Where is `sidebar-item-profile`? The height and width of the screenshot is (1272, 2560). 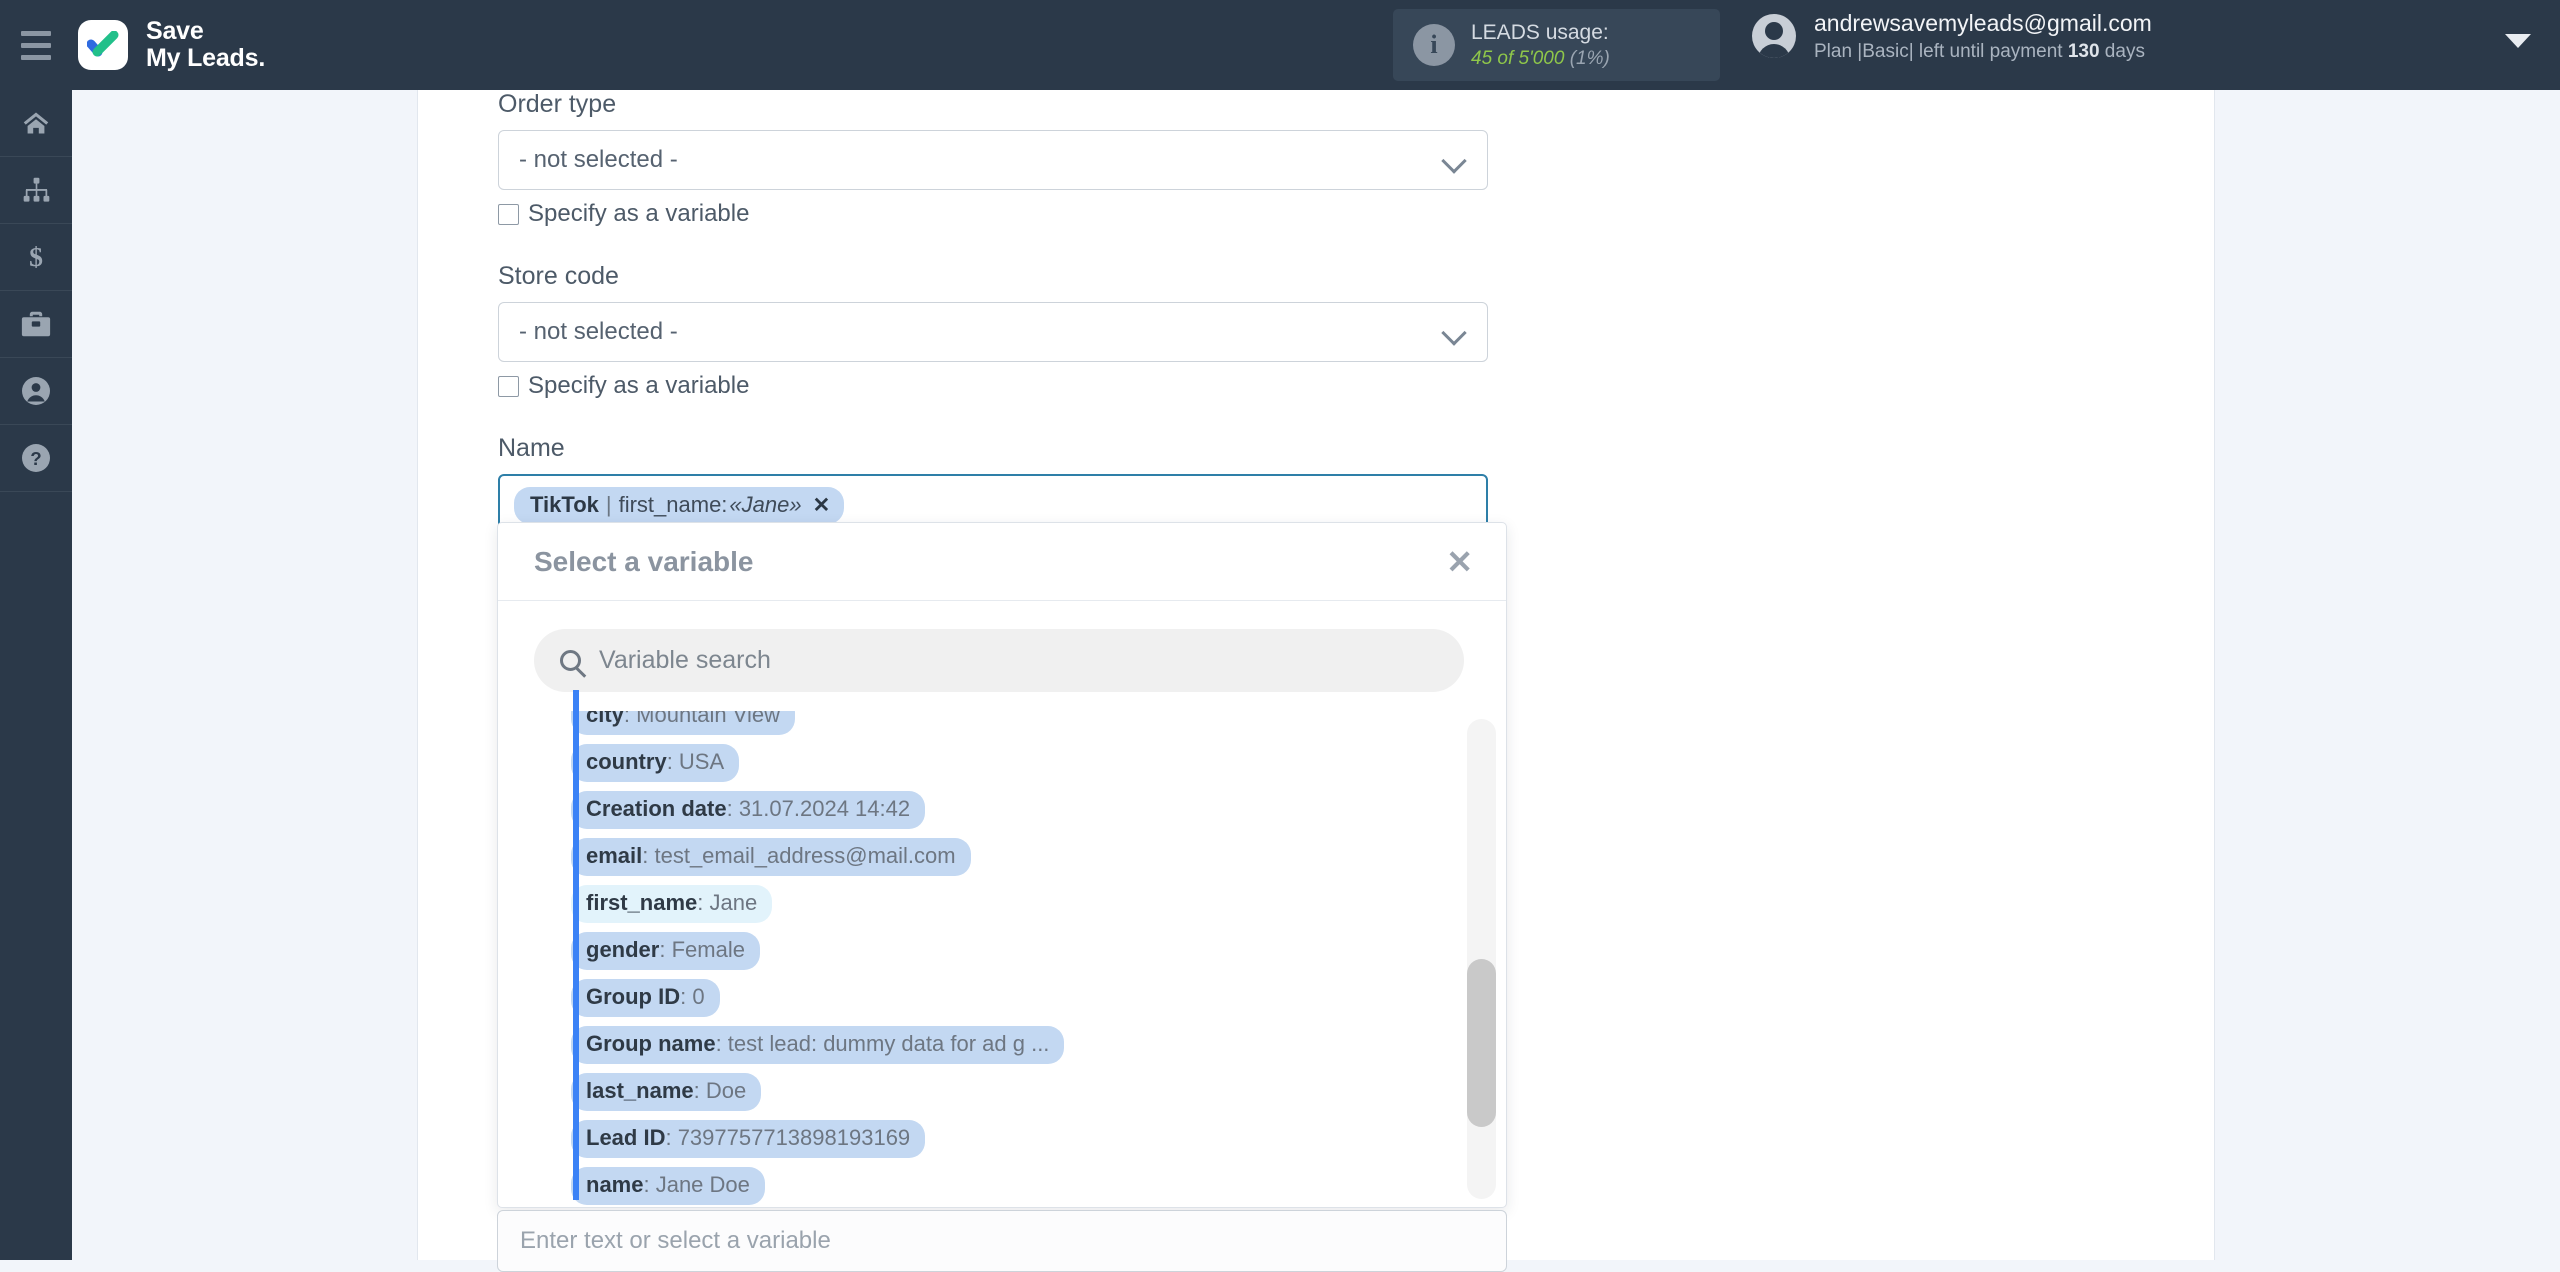 sidebar-item-profile is located at coordinates (36, 391).